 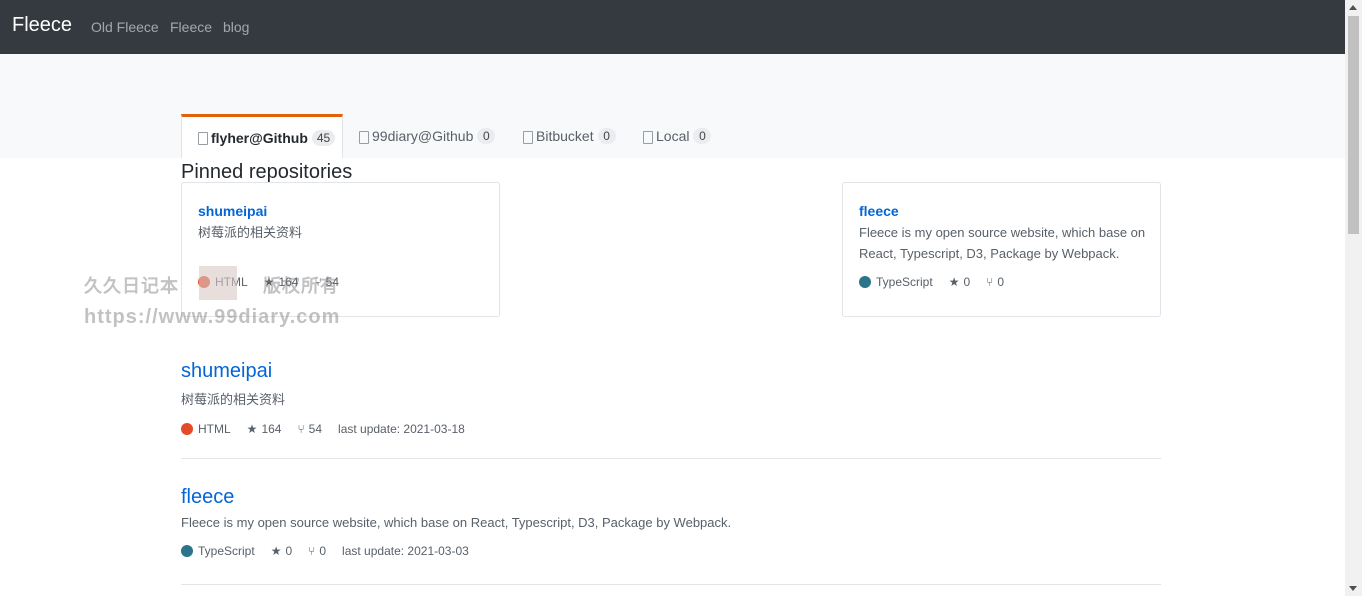 I want to click on language-label: HTML, so click(x=214, y=429).